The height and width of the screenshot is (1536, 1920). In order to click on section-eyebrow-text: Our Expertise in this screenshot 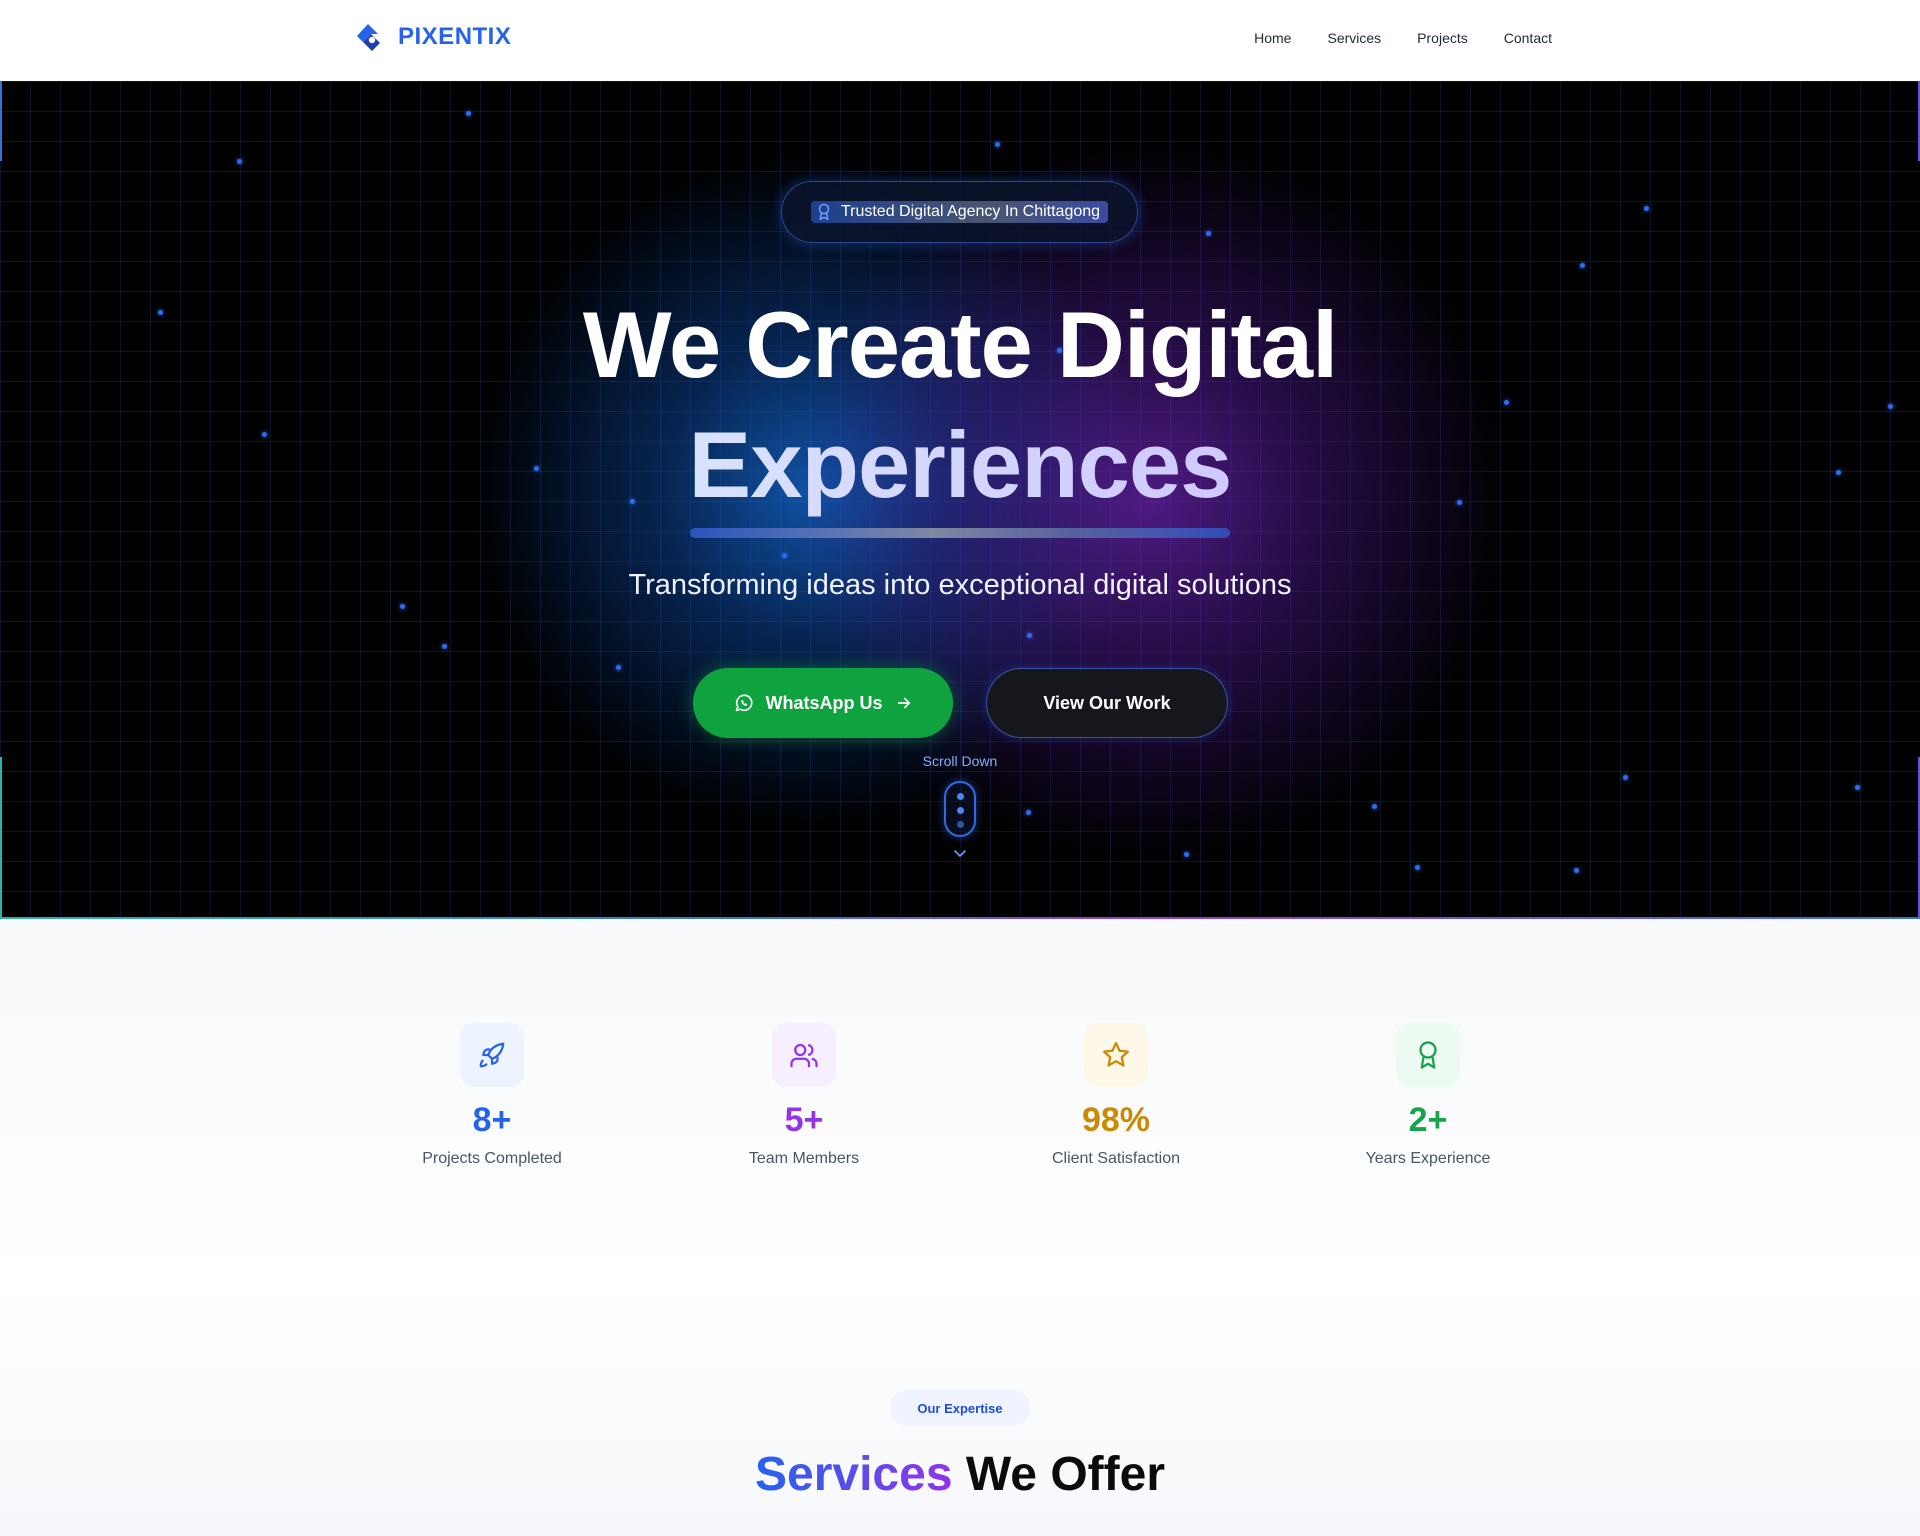, I will do `click(960, 1408)`.